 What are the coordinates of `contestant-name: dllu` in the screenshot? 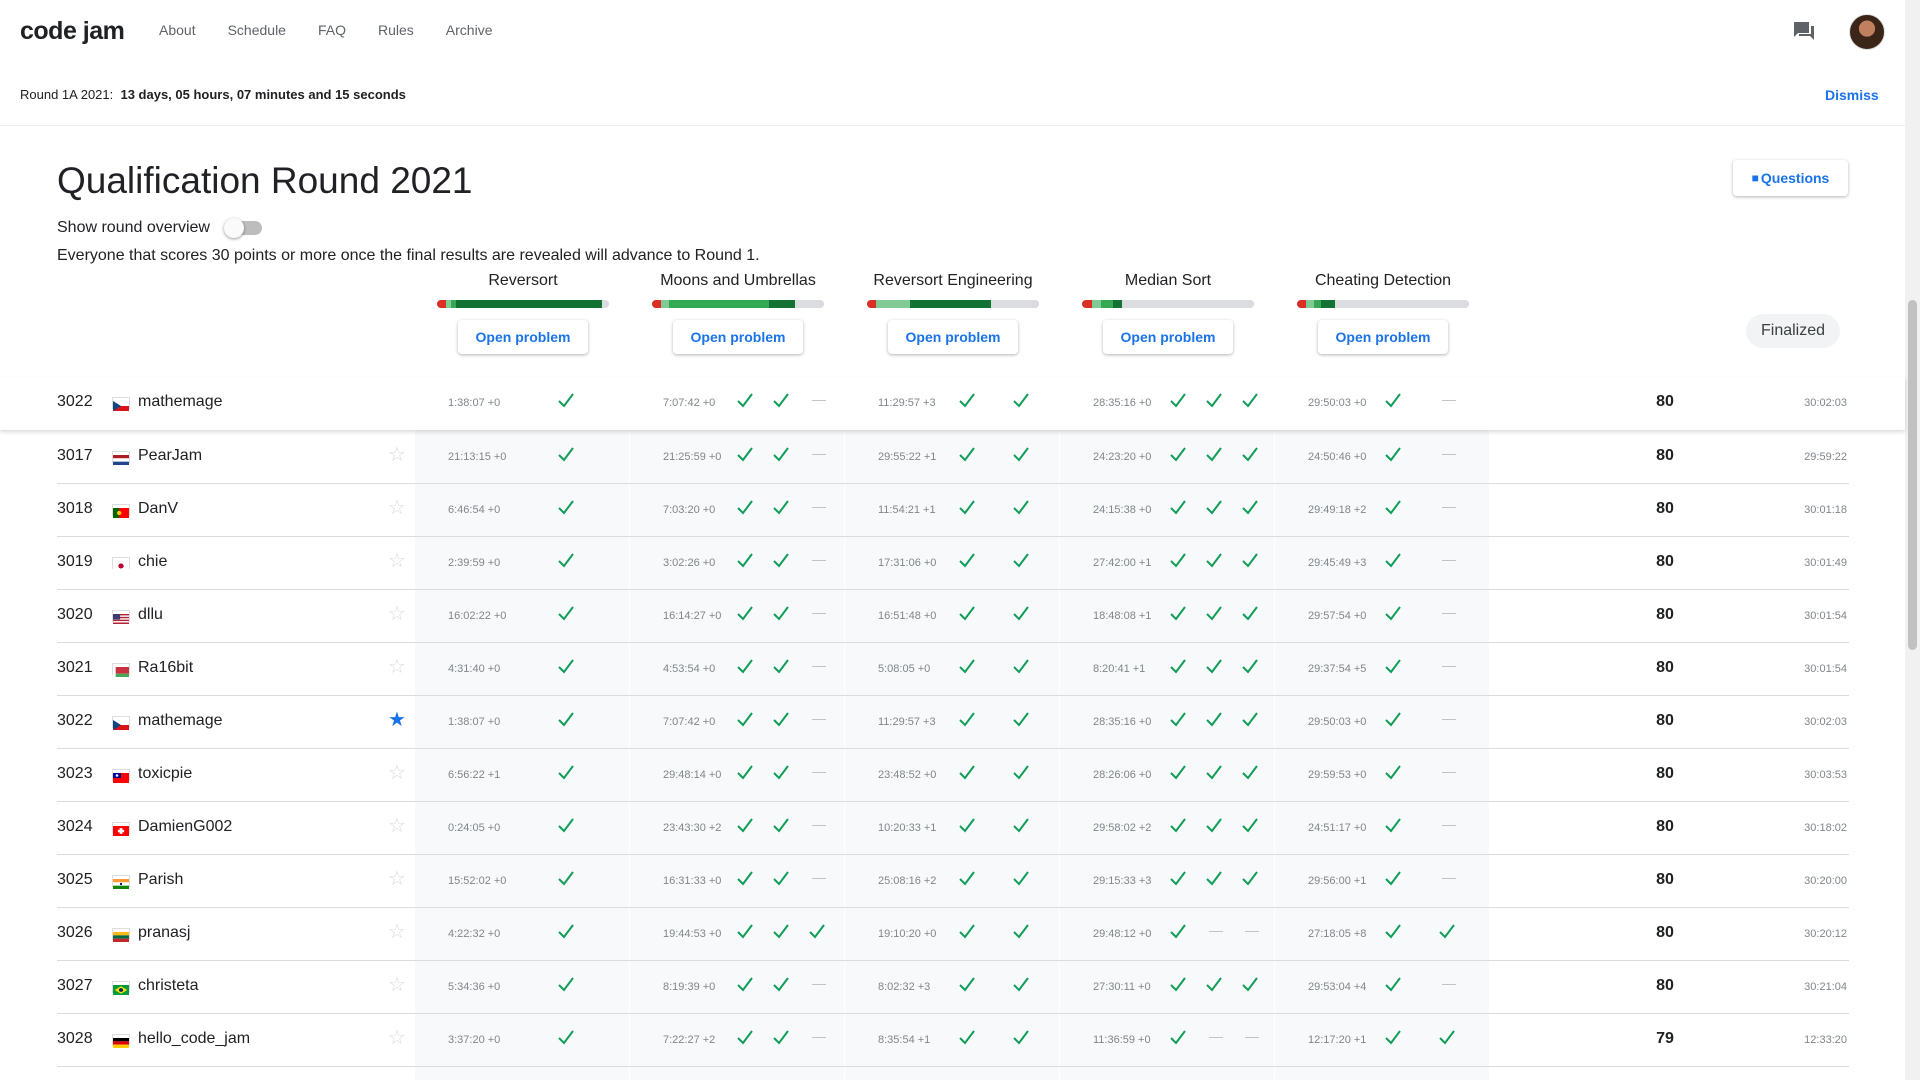 It's located at (150, 615).